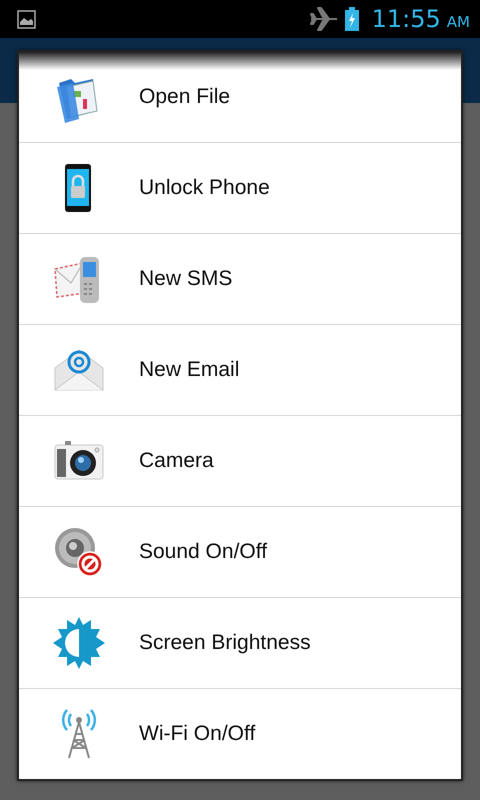 Image resolution: width=480 pixels, height=800 pixels. What do you see at coordinates (197, 734) in the screenshot?
I see `menu-item-label: Wi-Fi On/Off` at bounding box center [197, 734].